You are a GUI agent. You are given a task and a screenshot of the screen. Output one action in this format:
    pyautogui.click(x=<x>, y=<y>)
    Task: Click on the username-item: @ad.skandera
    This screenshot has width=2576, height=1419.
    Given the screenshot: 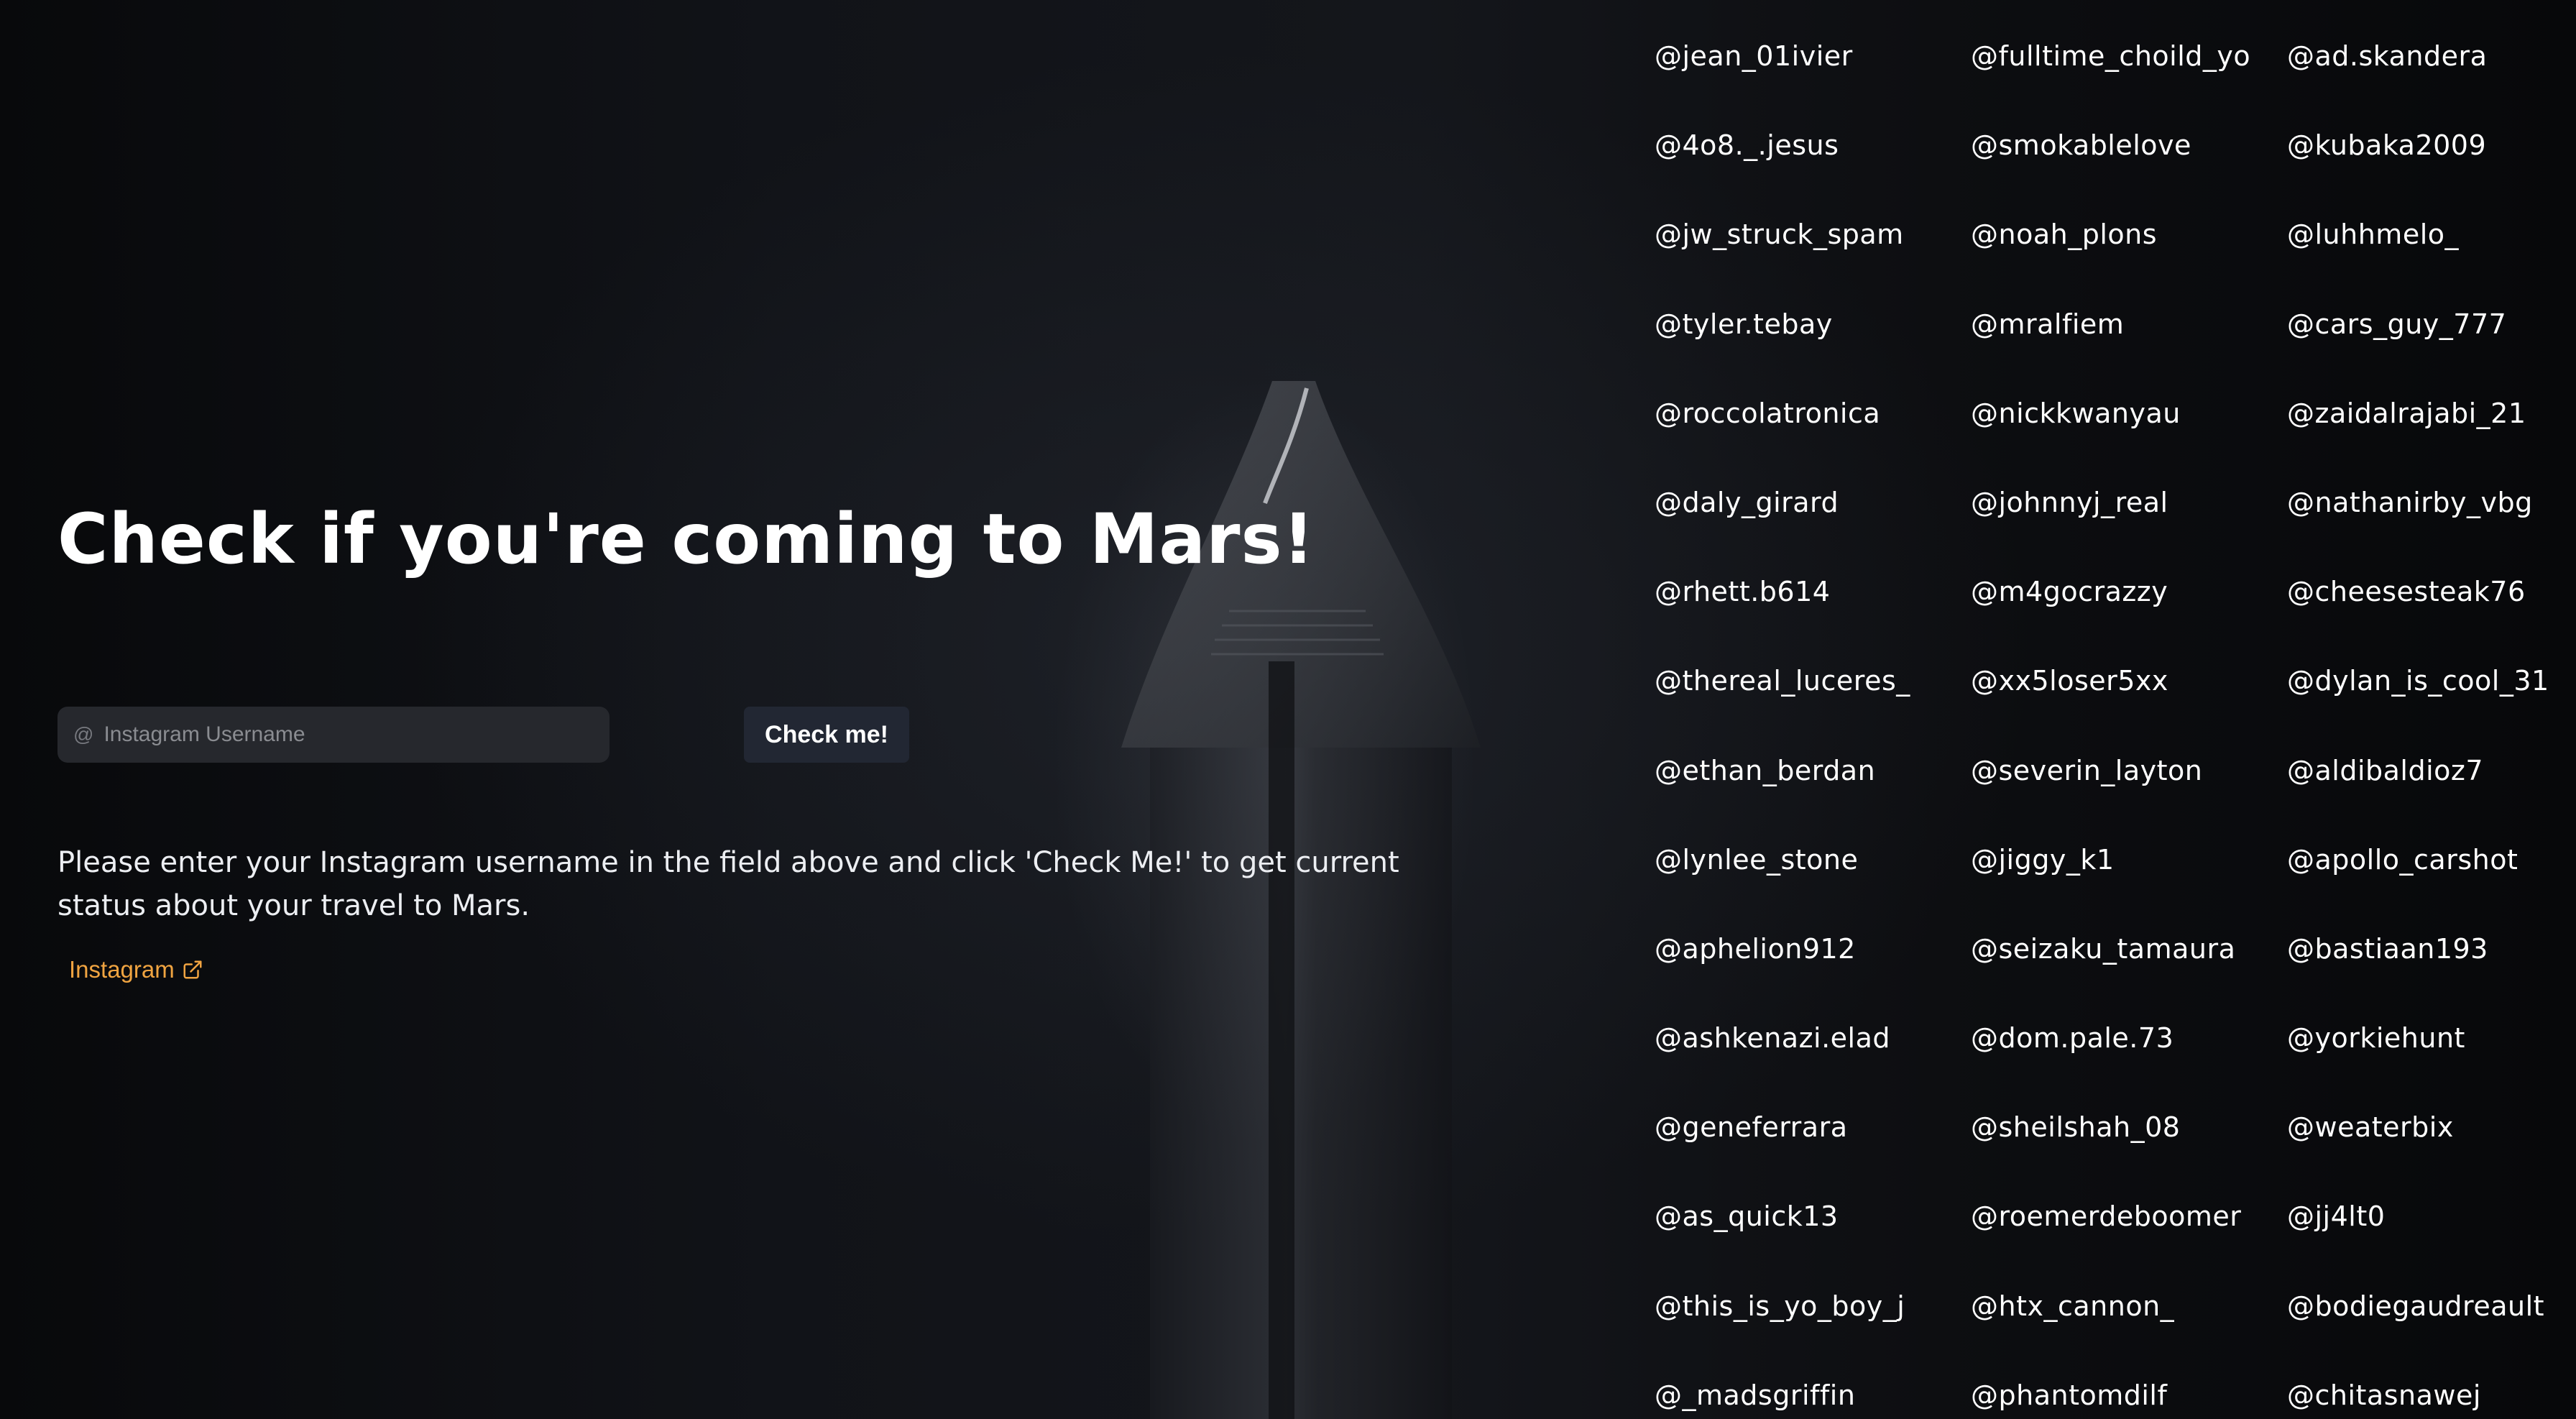 What is the action you would take?
    pyautogui.click(x=2387, y=56)
    